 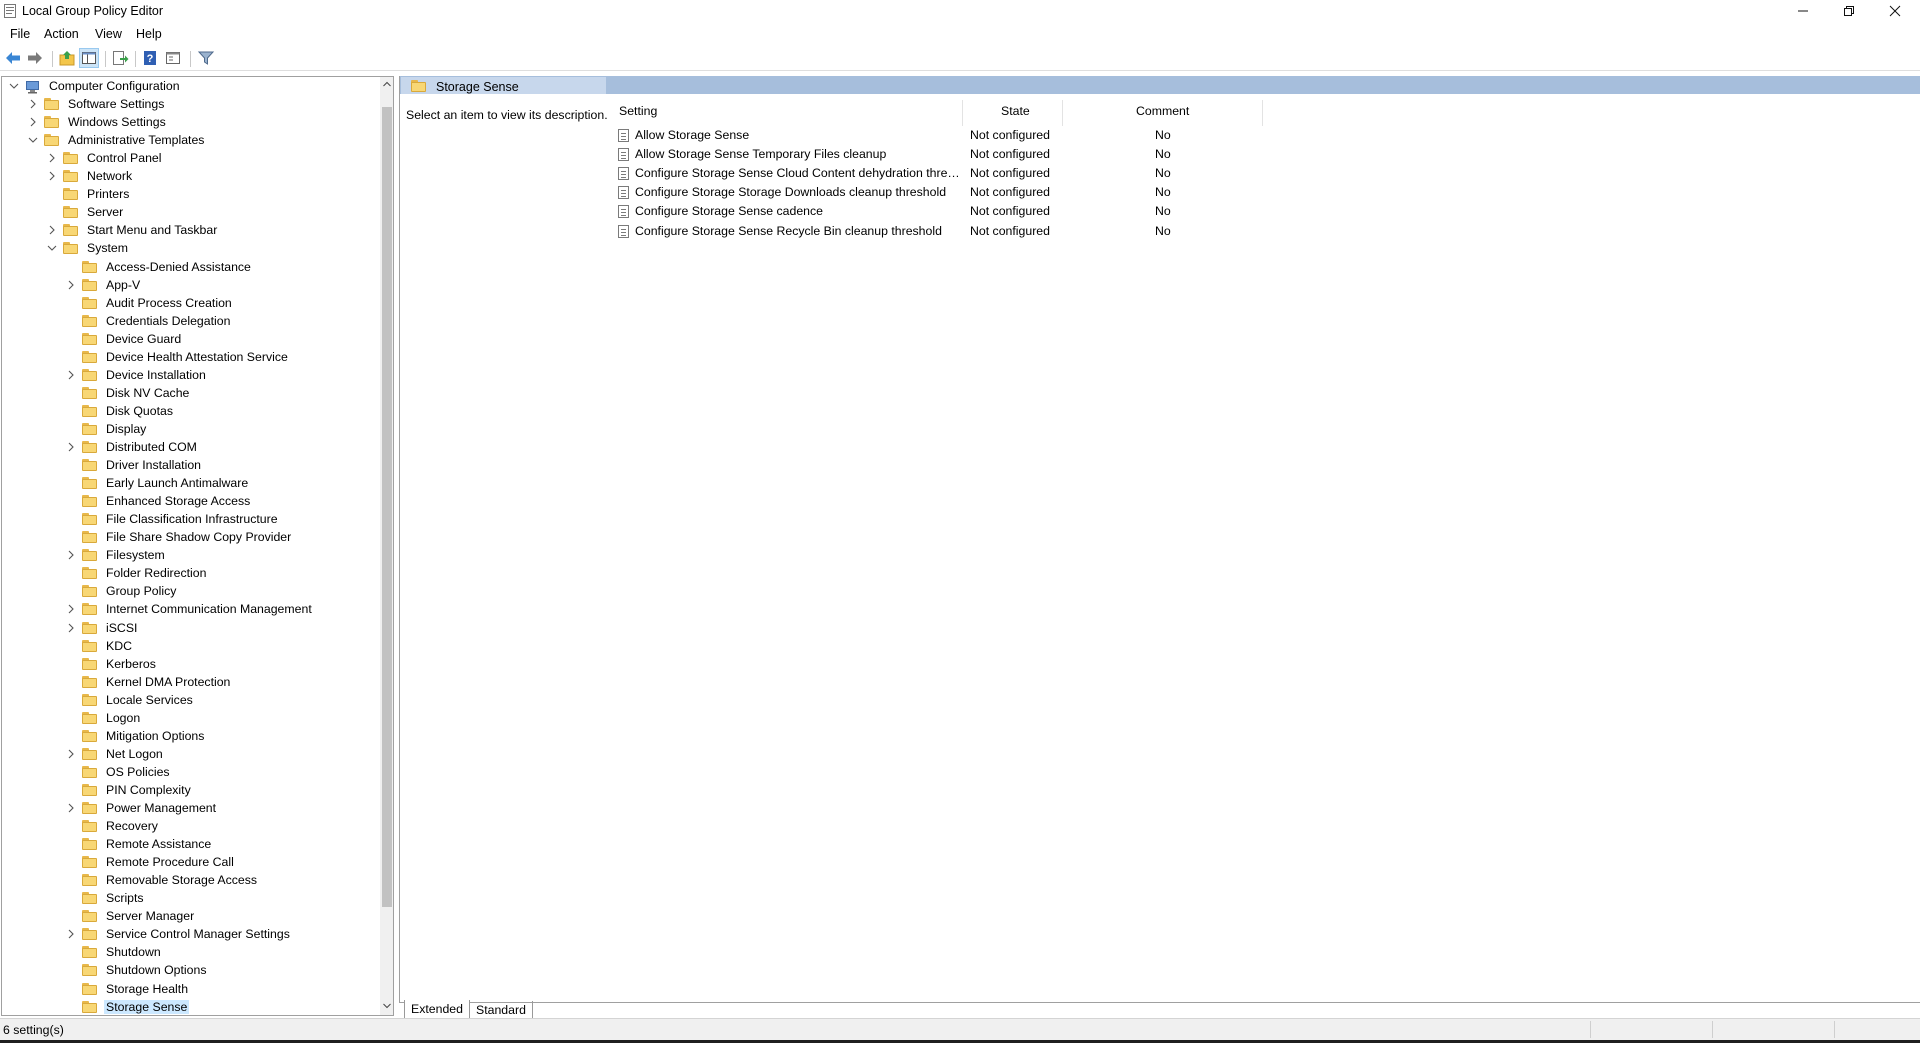 What do you see at coordinates (114, 952) in the screenshot?
I see `tree-item: Shutdown` at bounding box center [114, 952].